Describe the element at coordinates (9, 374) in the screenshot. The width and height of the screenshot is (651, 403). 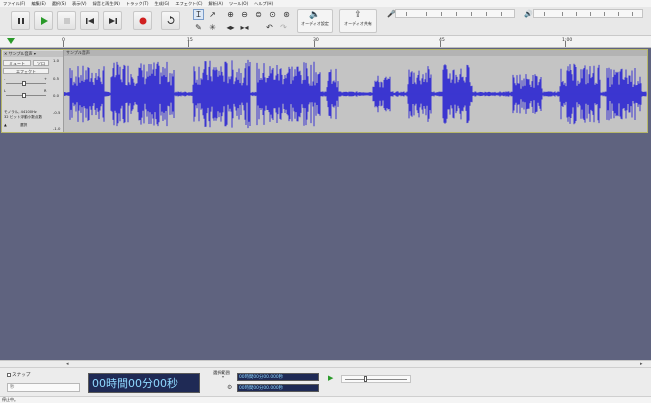
I see `snap-checkbox-box` at that location.